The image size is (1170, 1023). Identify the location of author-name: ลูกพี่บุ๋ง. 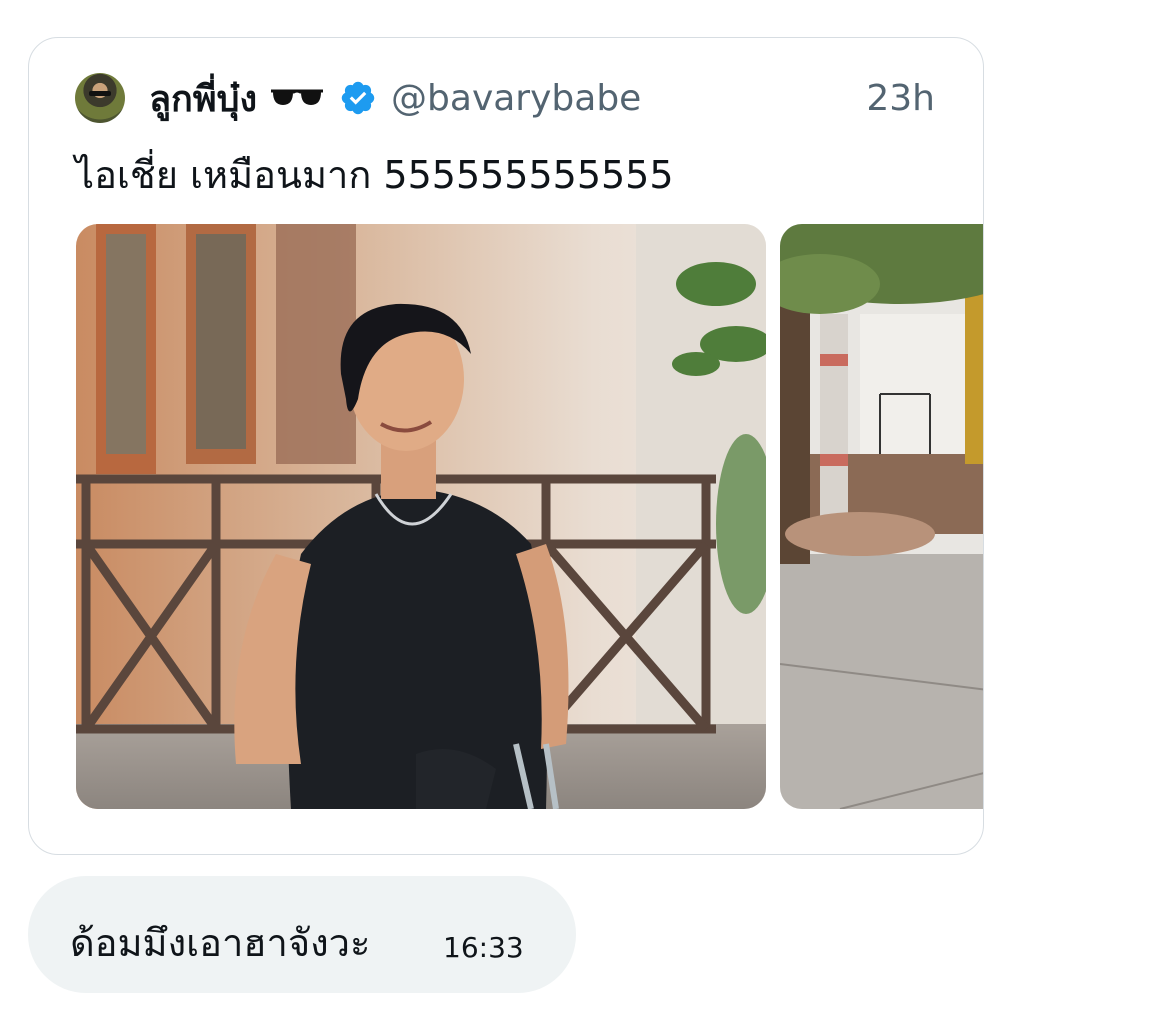
(203, 98).